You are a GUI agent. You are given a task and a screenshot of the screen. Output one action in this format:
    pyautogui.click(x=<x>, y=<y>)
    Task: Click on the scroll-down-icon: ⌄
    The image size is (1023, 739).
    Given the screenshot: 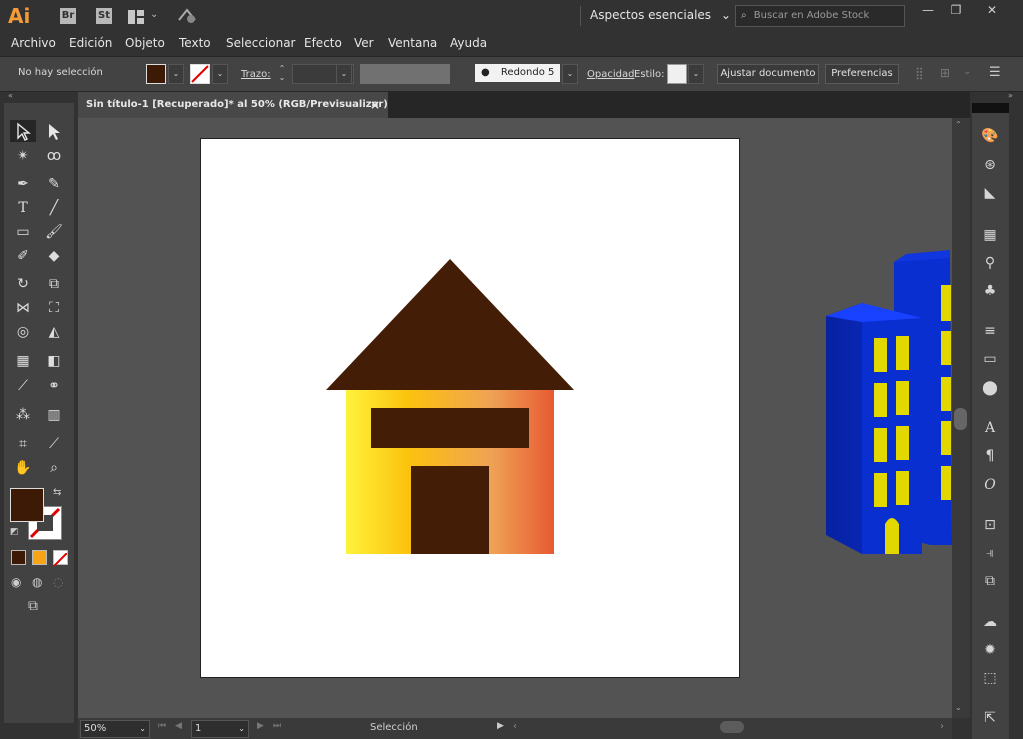 What is the action you would take?
    pyautogui.click(x=958, y=707)
    